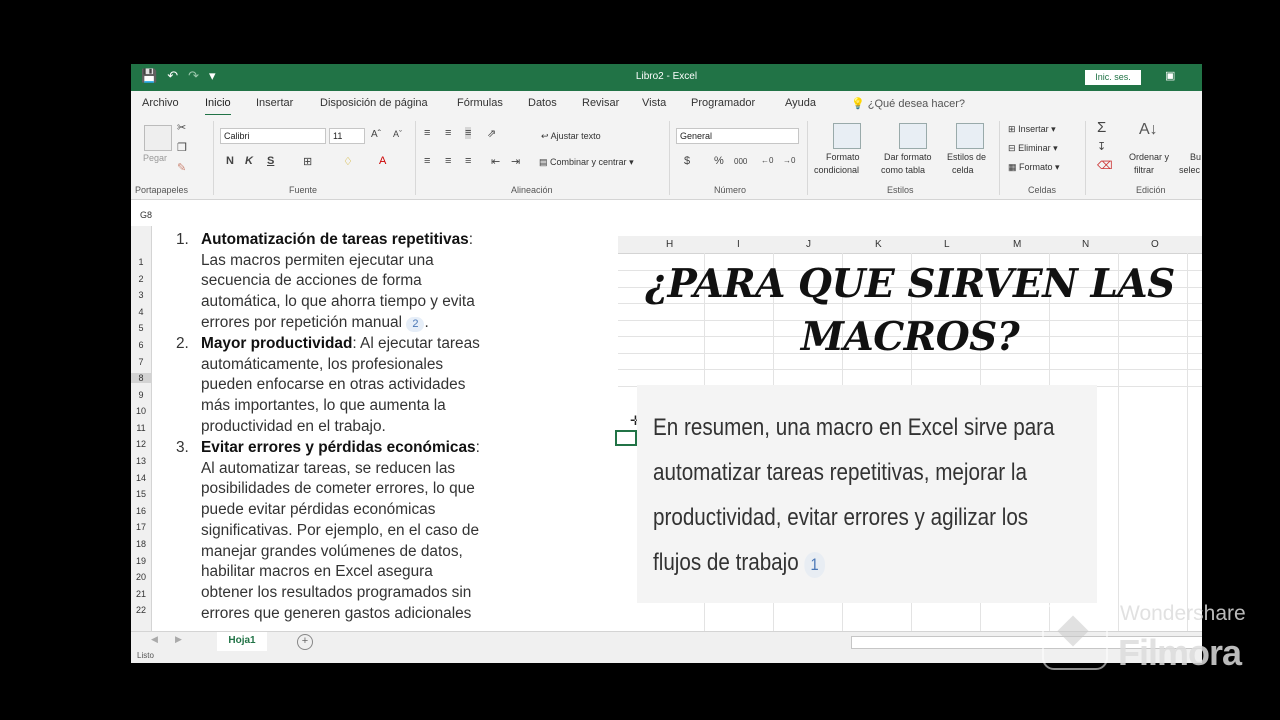  What do you see at coordinates (1189, 170) in the screenshot?
I see `find-select-label-2: selec` at bounding box center [1189, 170].